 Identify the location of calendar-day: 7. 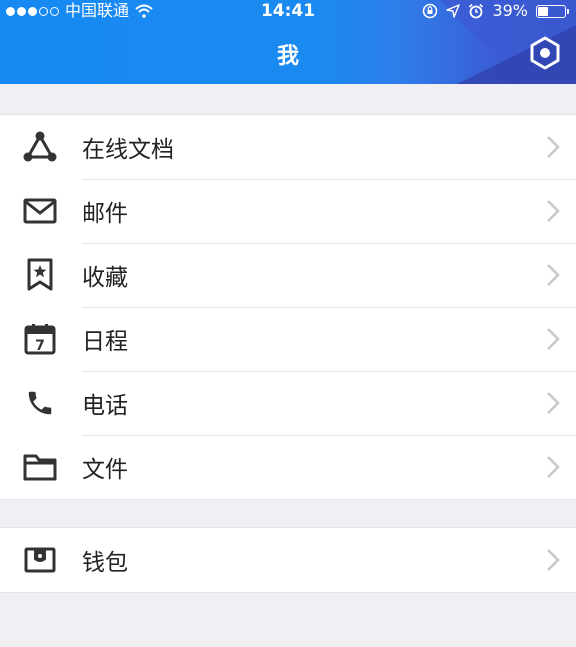
(40, 346).